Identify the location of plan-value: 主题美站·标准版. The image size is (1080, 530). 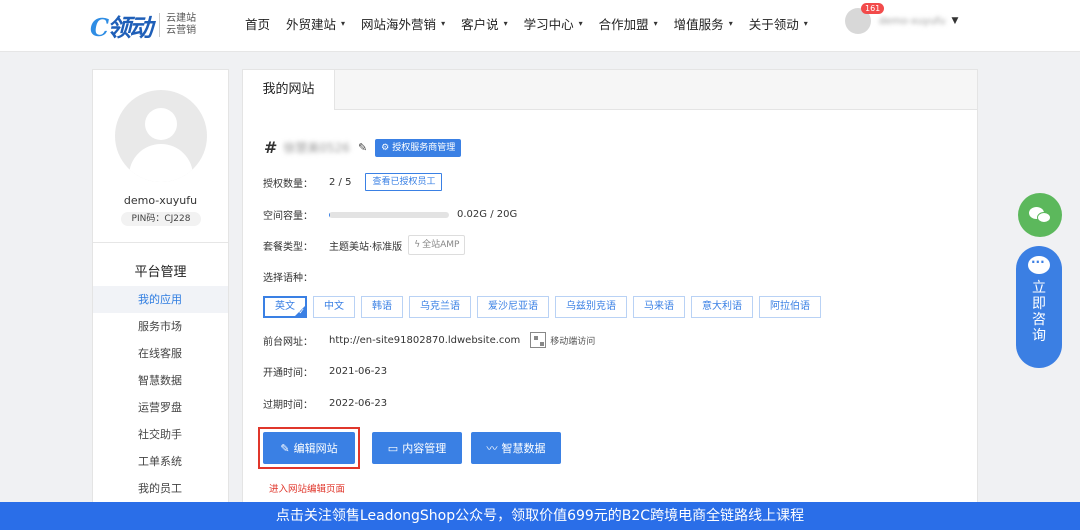
(366, 247).